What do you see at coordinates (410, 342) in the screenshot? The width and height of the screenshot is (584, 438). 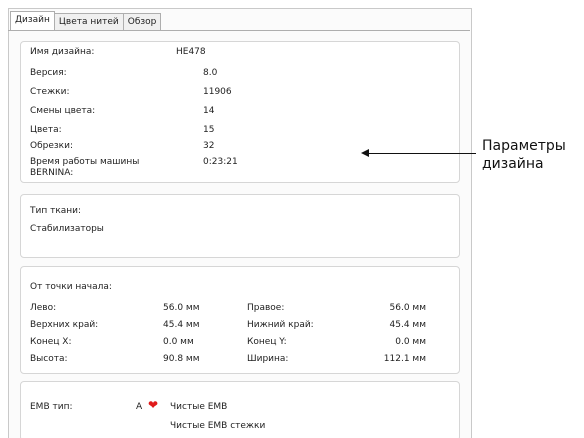 I see `end-y-value: 0.0 мм` at bounding box center [410, 342].